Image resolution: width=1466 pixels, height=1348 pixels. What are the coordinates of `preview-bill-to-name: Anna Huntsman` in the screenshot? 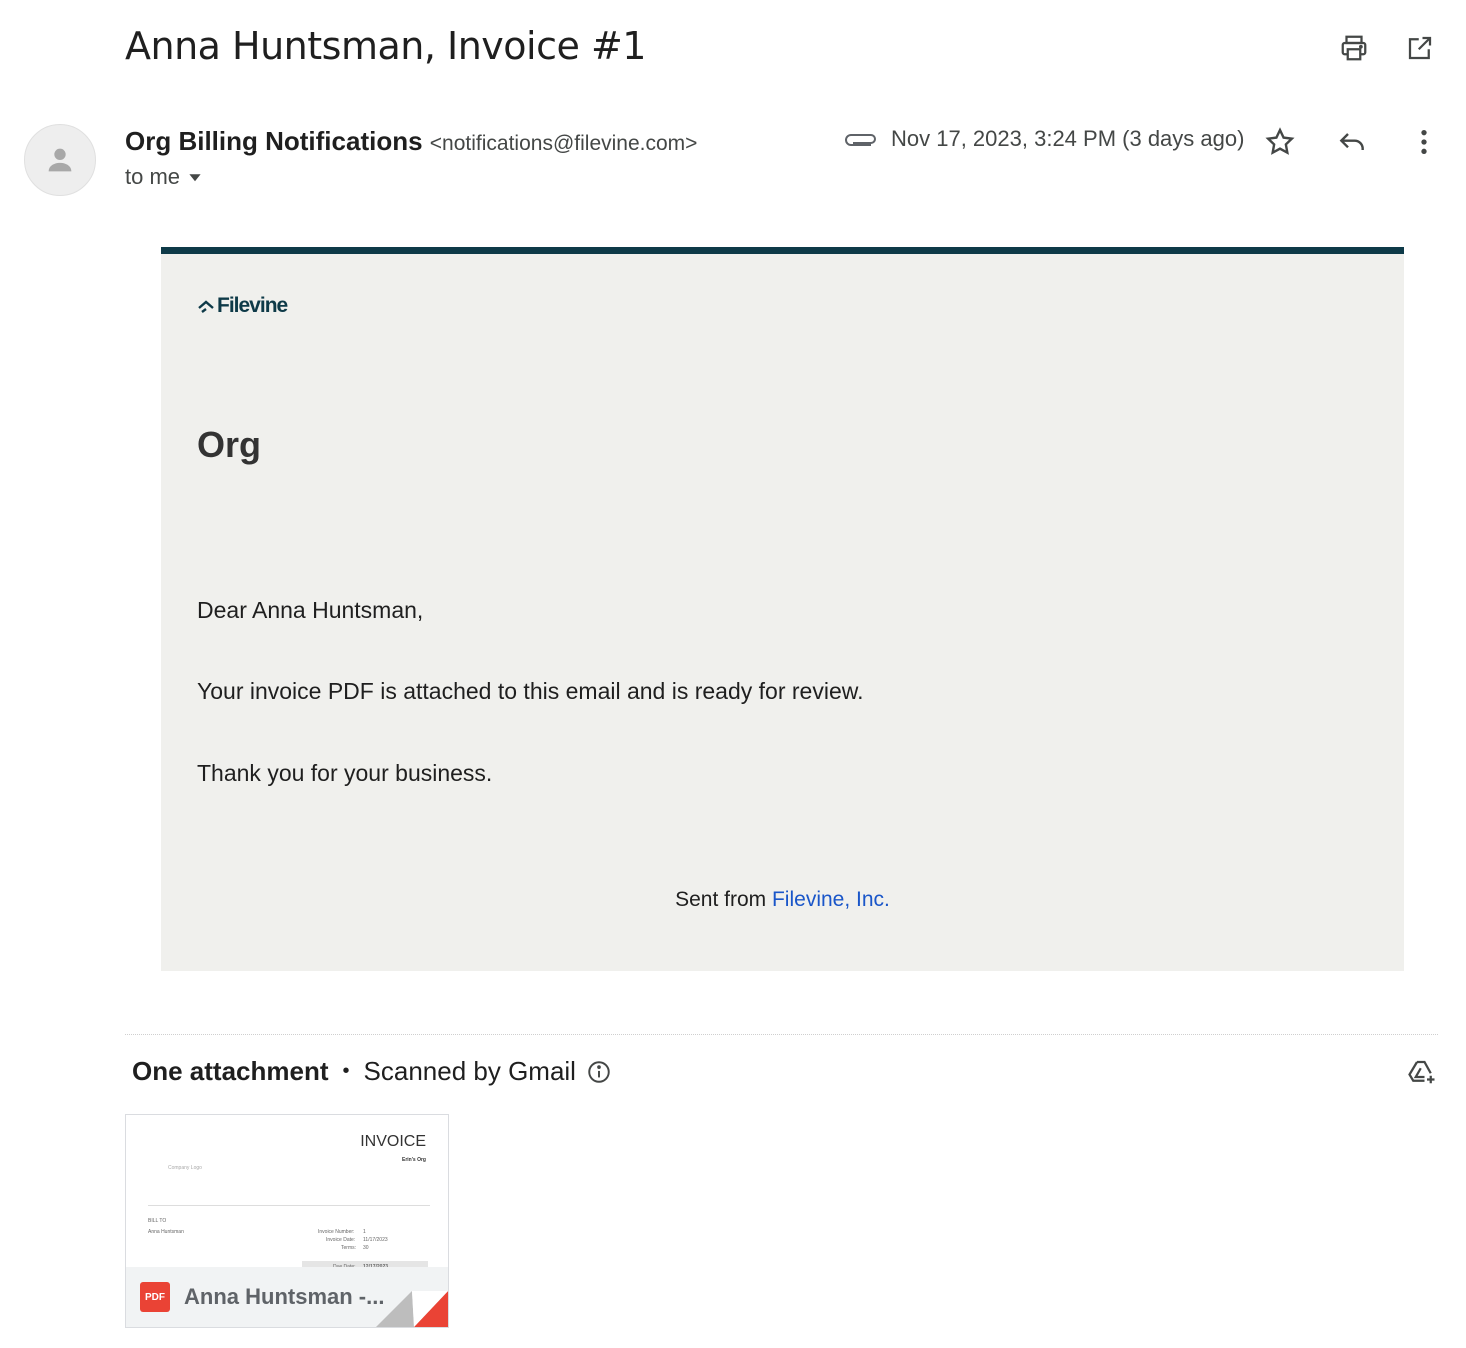 It's located at (166, 1232).